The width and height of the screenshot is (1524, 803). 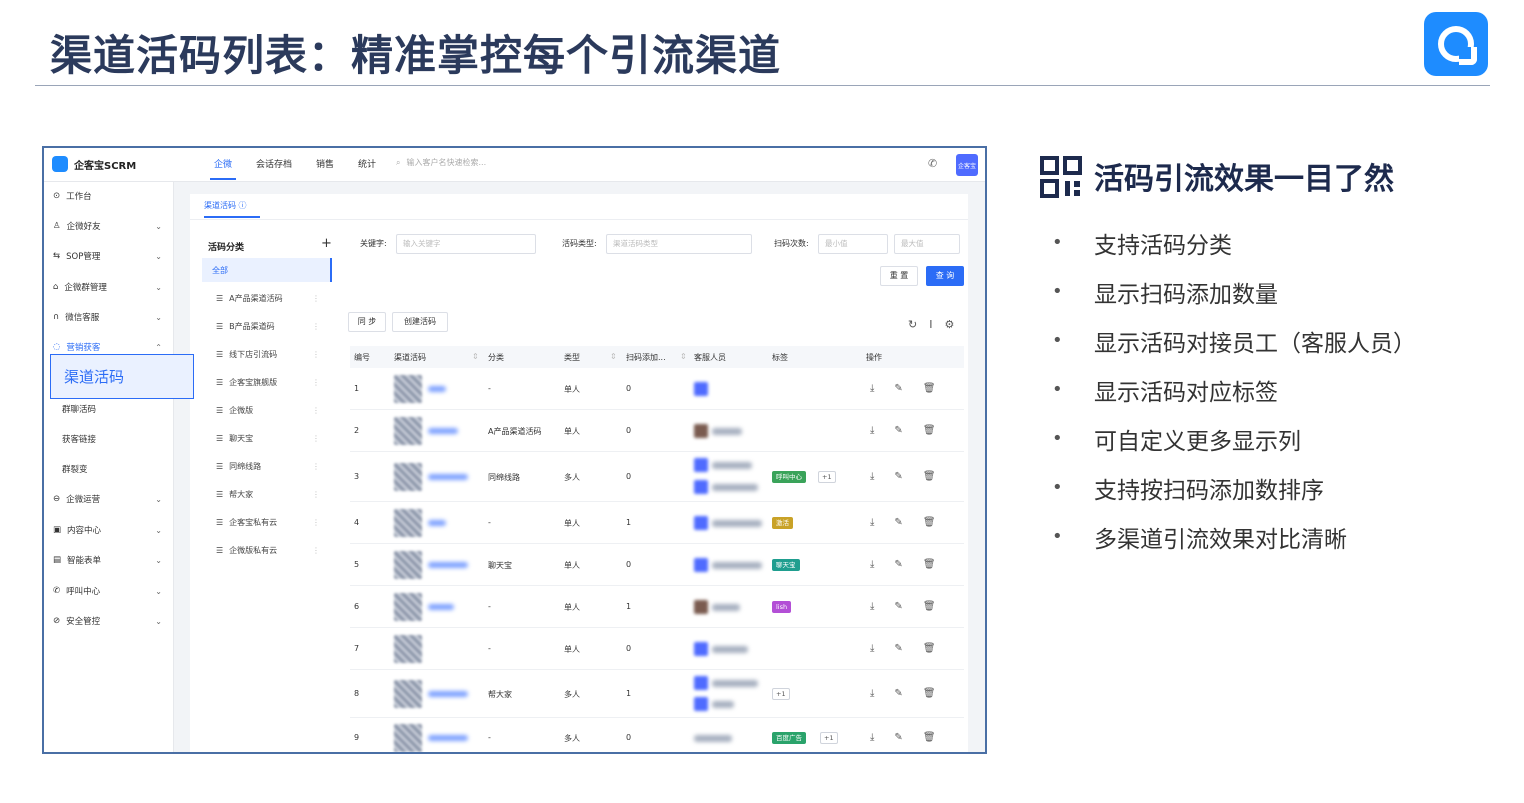 What do you see at coordinates (267, 410) in the screenshot?
I see `category-item: ☰ 企微版 ⋮` at bounding box center [267, 410].